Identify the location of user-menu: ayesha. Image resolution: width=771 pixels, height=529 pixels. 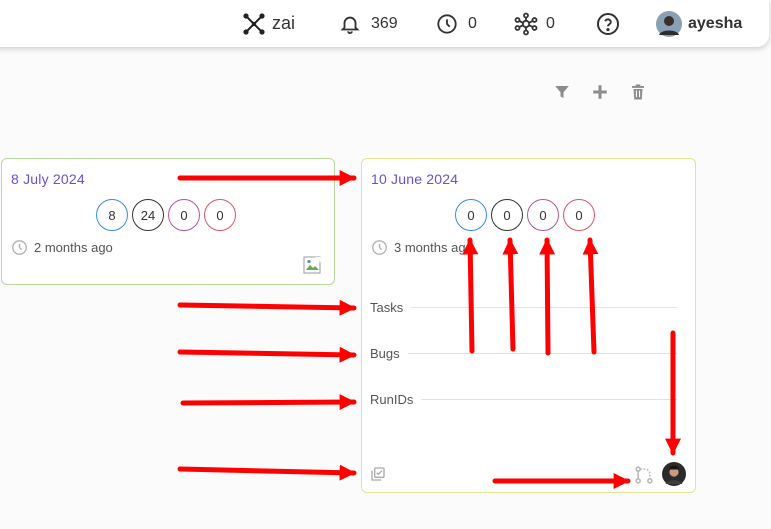
(699, 23).